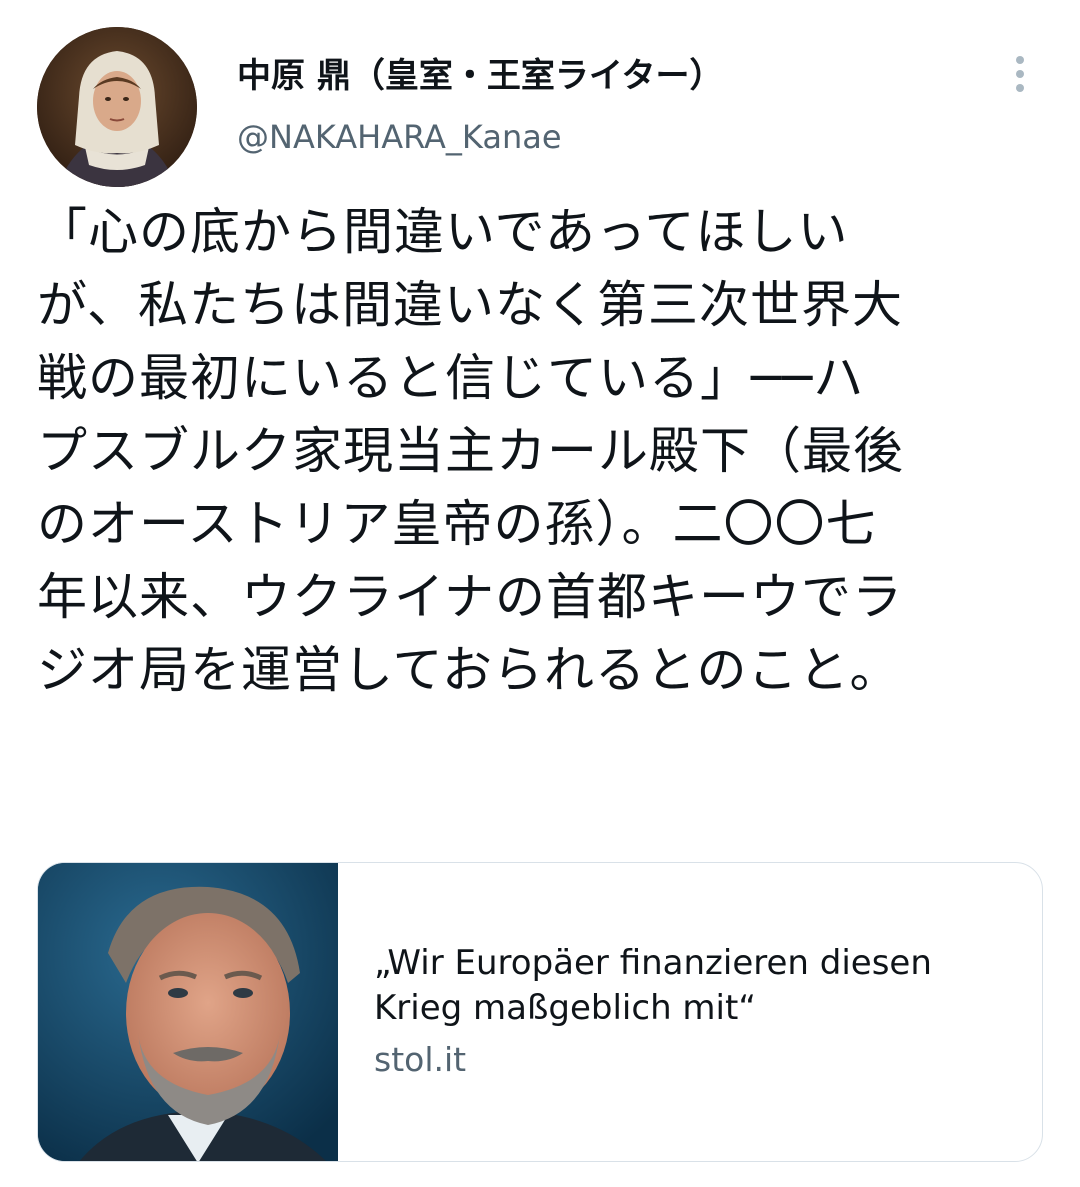 This screenshot has width=1080, height=1187. Describe the element at coordinates (480, 76) in the screenshot. I see `author-display-name: 中原 鼎（皇室・王室ライター）` at that location.